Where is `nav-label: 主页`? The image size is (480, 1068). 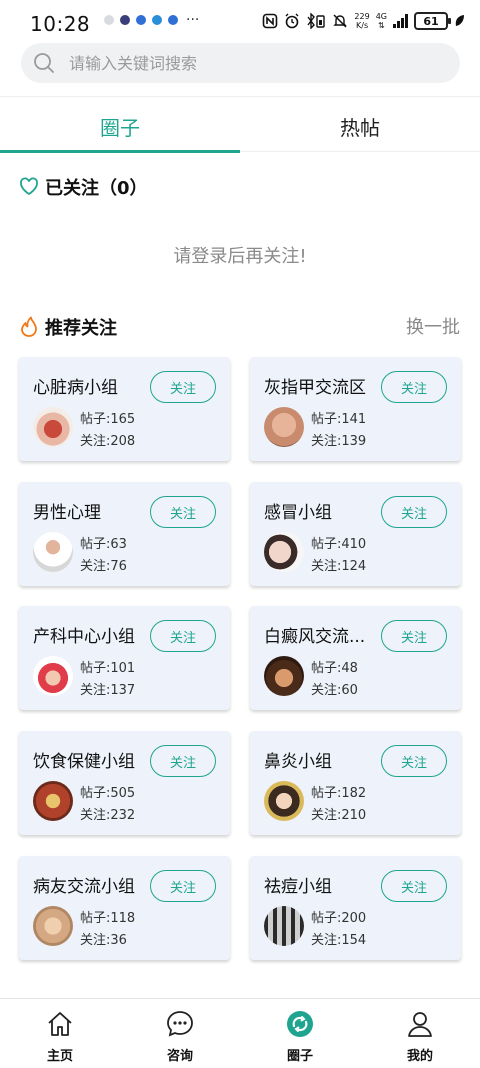
nav-label: 主页 is located at coordinates (59, 1056).